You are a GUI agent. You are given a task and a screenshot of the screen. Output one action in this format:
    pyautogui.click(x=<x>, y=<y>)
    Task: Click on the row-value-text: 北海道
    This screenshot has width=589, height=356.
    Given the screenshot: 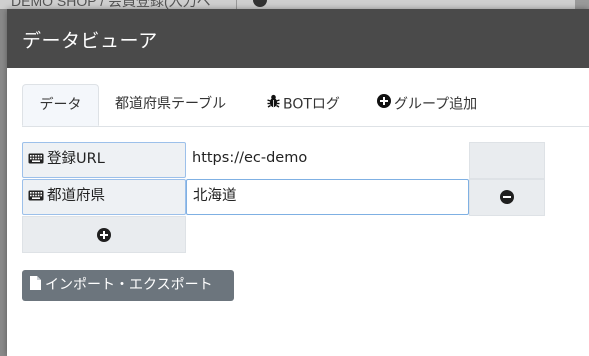 What is the action you would take?
    pyautogui.click(x=215, y=196)
    